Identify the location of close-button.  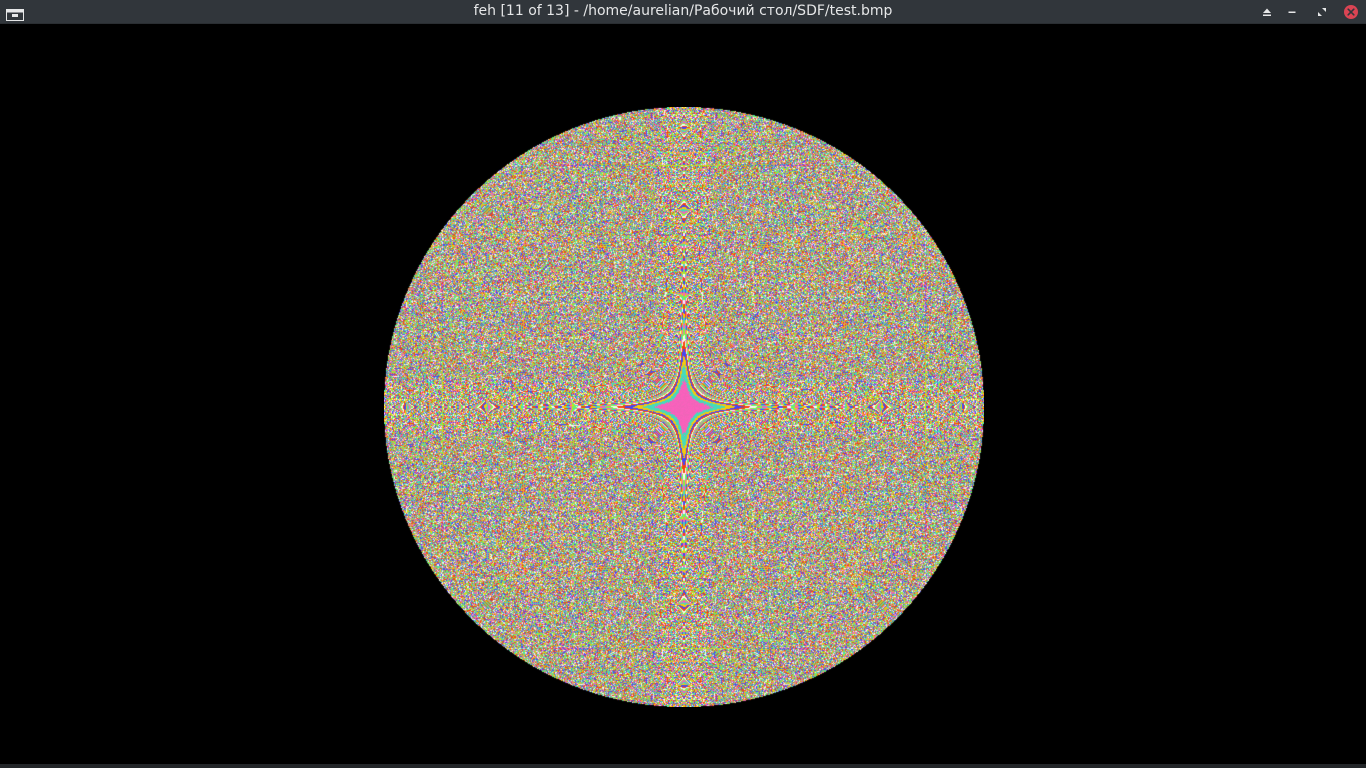
(1351, 12).